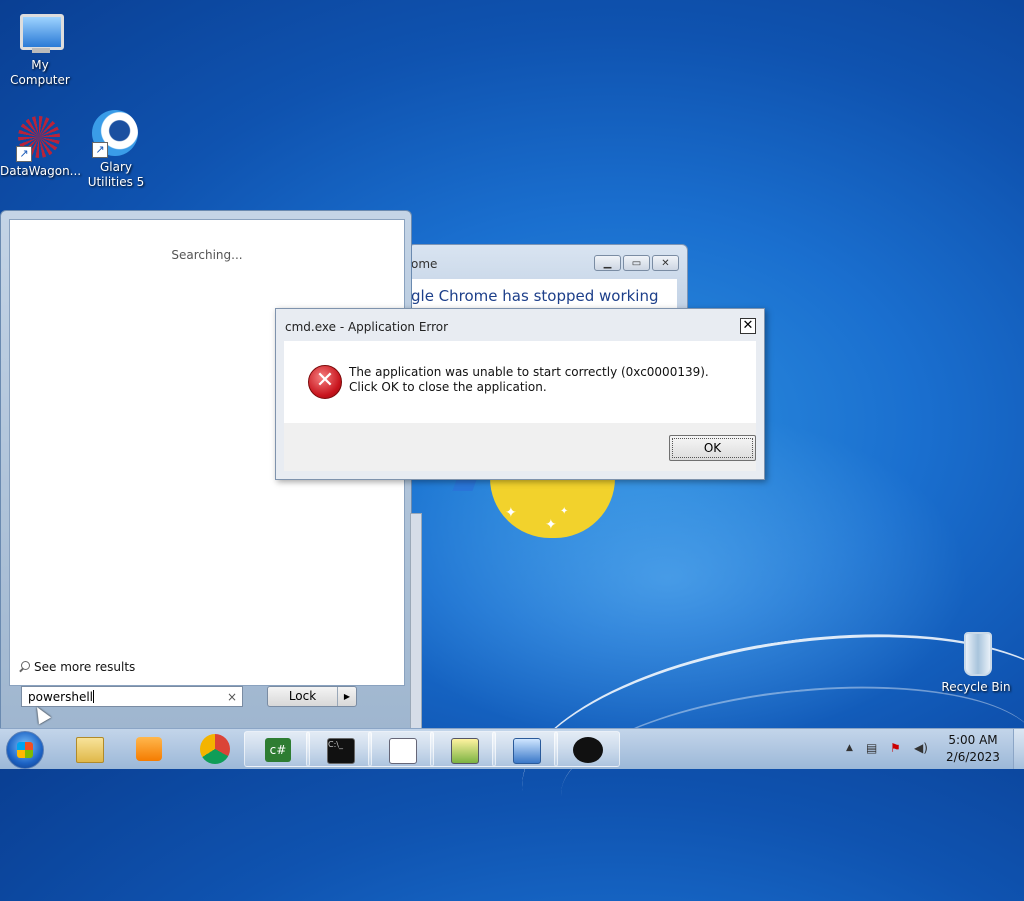 The image size is (1024, 901). I want to click on start-button, so click(25, 750).